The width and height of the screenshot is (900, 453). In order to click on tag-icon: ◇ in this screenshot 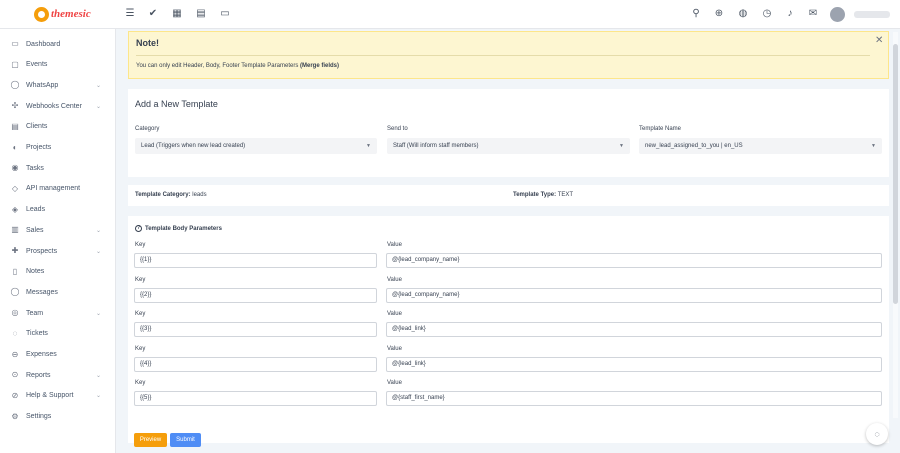, I will do `click(15, 188)`.